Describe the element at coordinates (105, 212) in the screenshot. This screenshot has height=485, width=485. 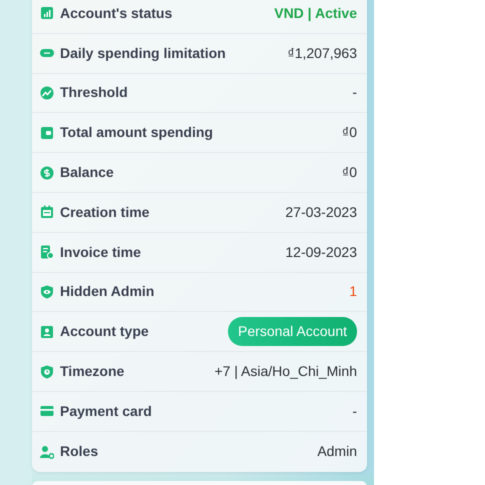
I see `field-label: Creation time` at that location.